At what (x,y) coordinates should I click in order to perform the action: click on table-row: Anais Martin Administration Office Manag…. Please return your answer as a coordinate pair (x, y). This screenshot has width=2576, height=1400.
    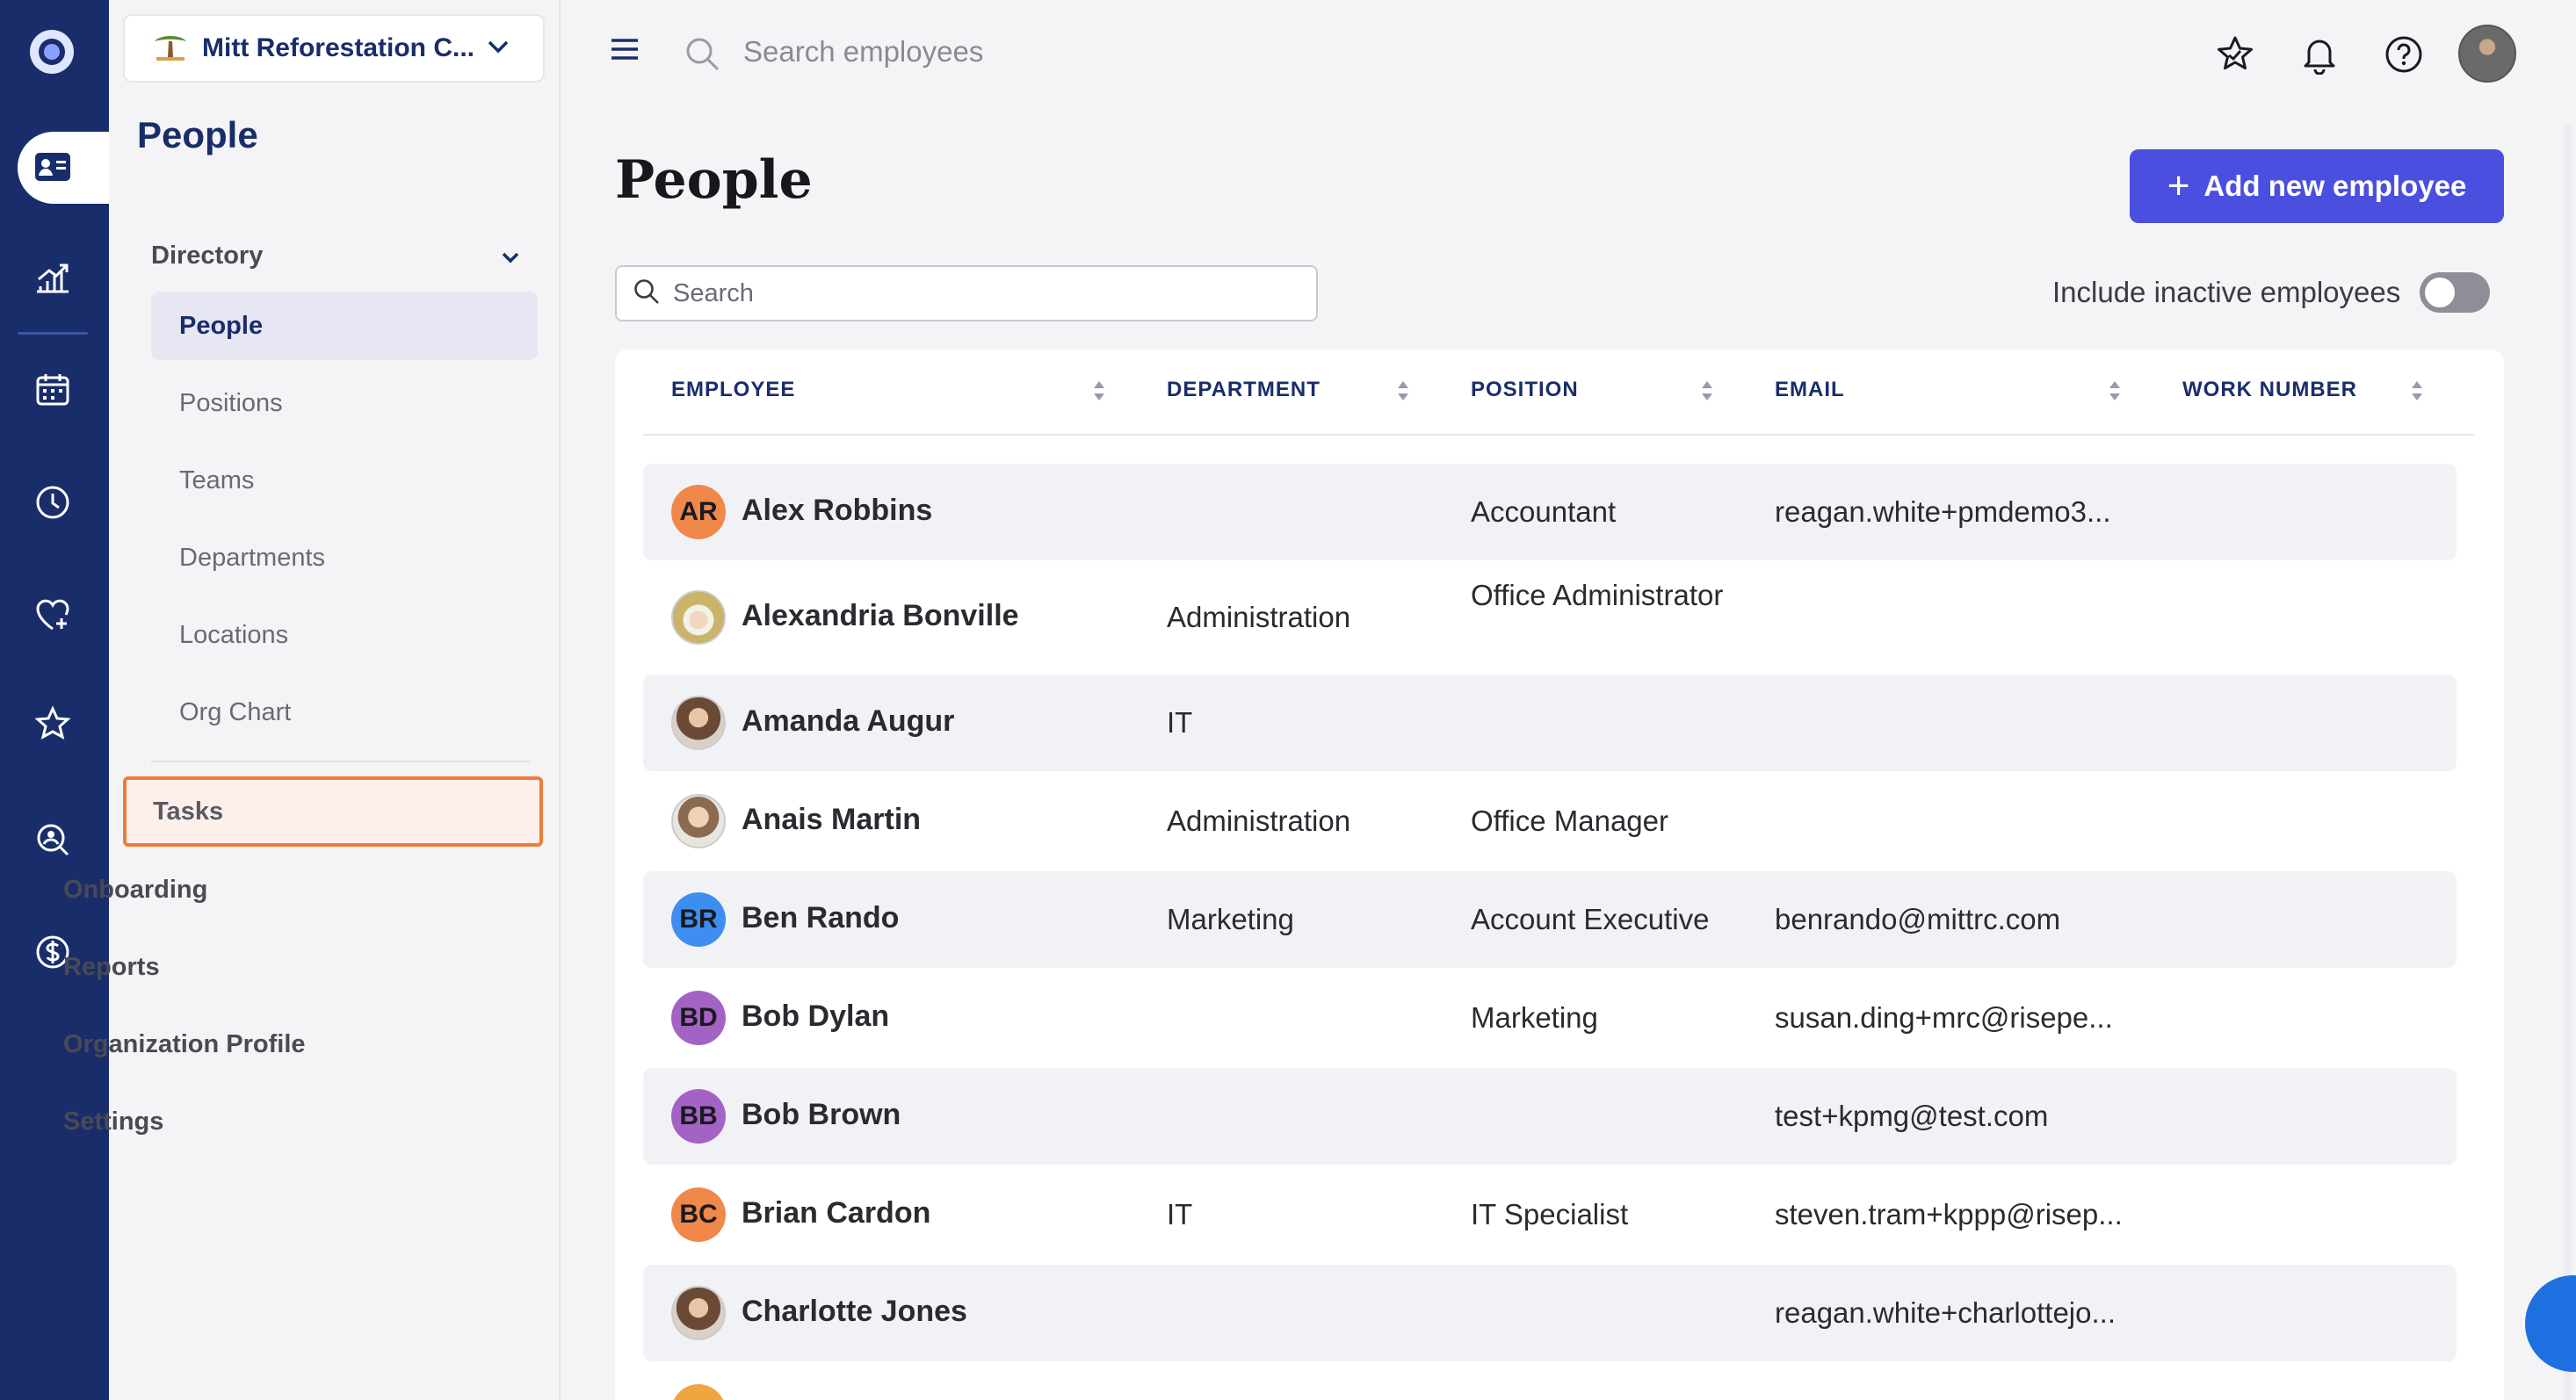
    Looking at the image, I should click on (1550, 821).